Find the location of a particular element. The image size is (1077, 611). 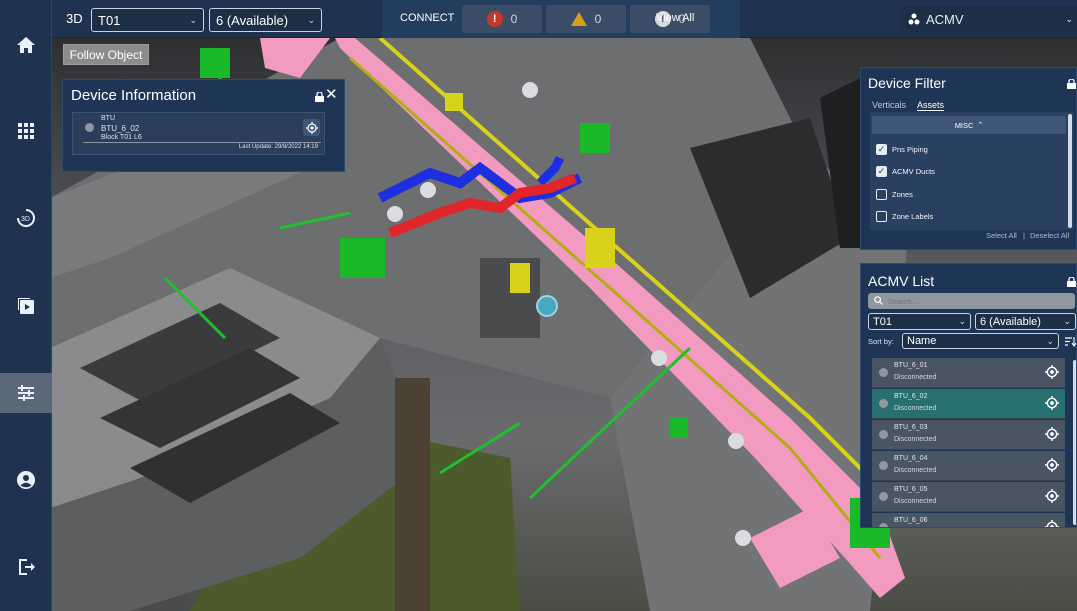

view-mode-label: 3D is located at coordinates (74, 18).